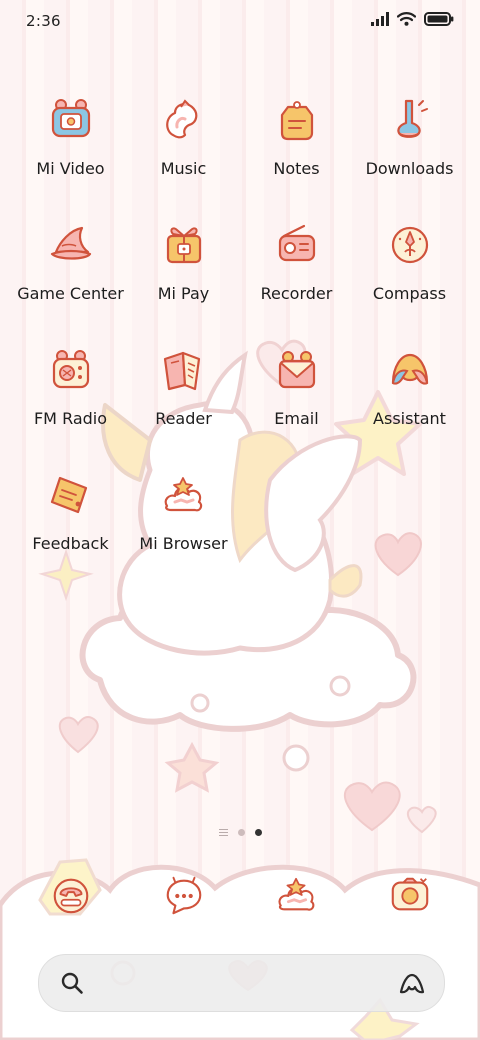 This screenshot has width=480, height=1040. What do you see at coordinates (183, 418) in the screenshot?
I see `app-label: Reader` at bounding box center [183, 418].